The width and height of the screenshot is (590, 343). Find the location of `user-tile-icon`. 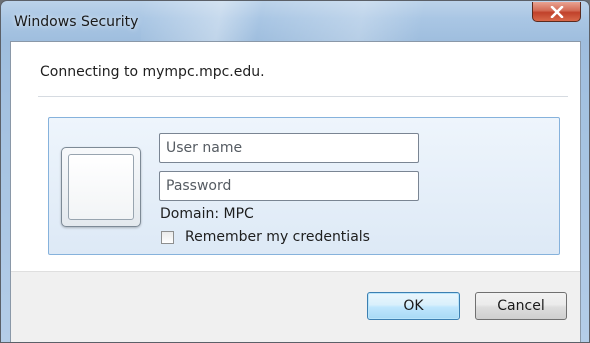

user-tile-icon is located at coordinates (101, 187).